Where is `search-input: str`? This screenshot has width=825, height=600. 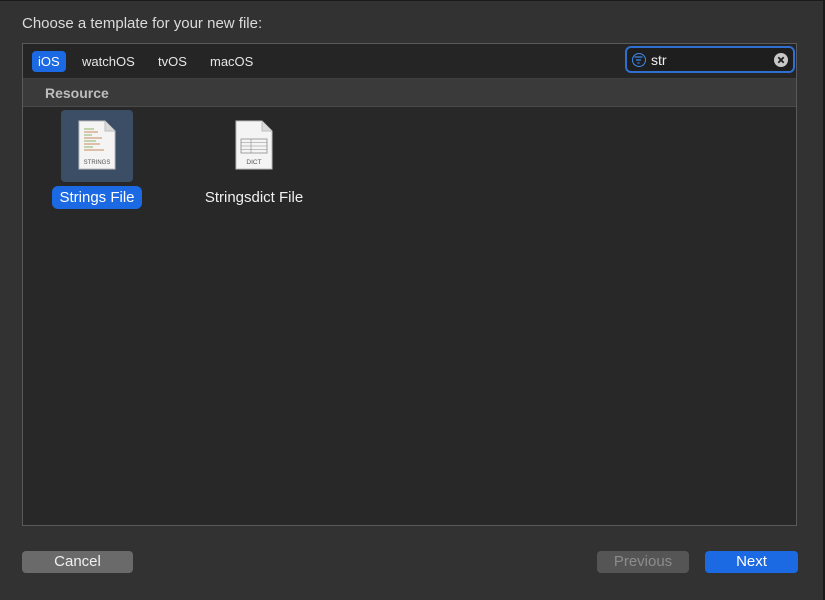
search-input: str is located at coordinates (659, 60).